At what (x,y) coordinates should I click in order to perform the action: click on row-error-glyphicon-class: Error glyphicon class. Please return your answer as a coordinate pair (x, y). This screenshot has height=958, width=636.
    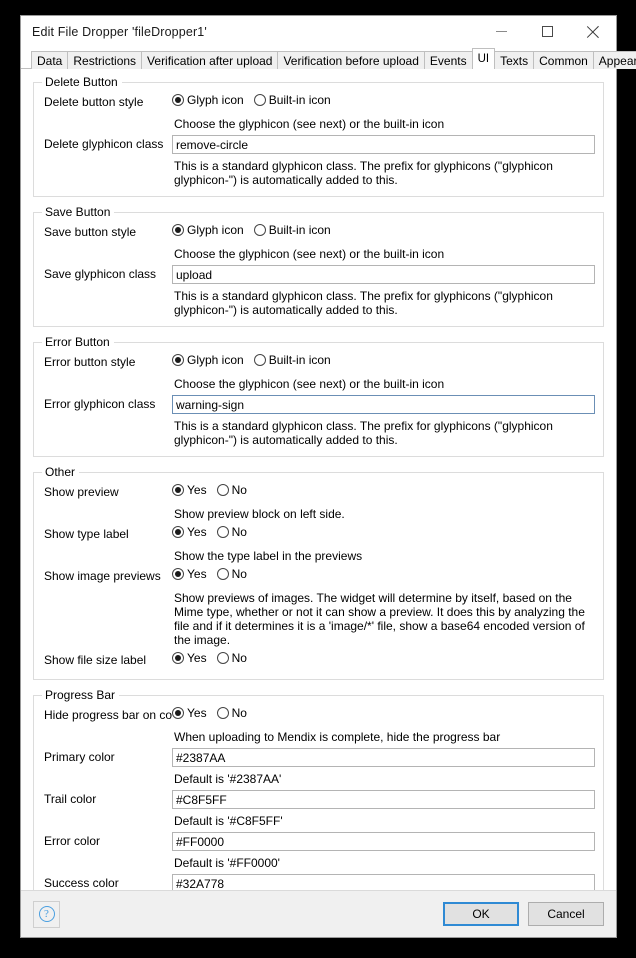
    Looking at the image, I should click on (318, 405).